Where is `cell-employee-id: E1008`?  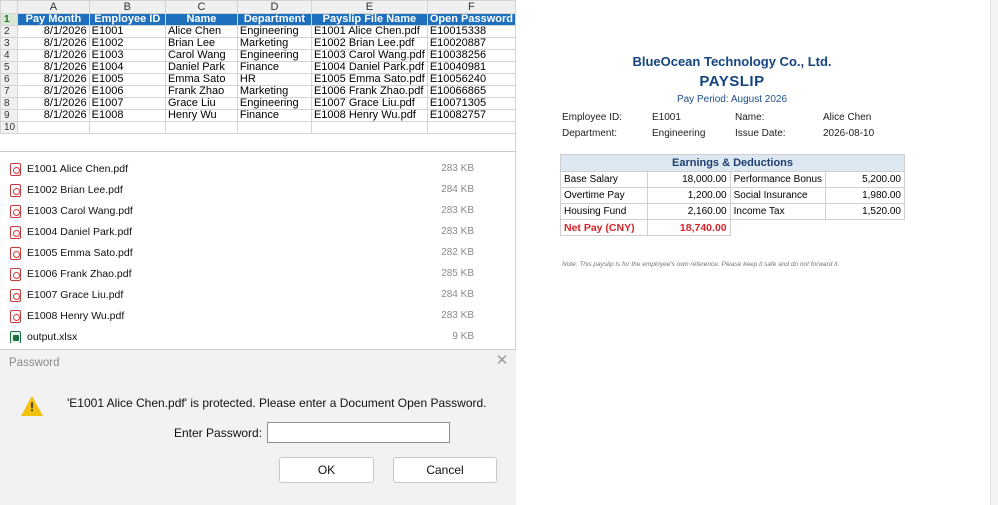
cell-employee-id: E1008 is located at coordinates (127, 115).